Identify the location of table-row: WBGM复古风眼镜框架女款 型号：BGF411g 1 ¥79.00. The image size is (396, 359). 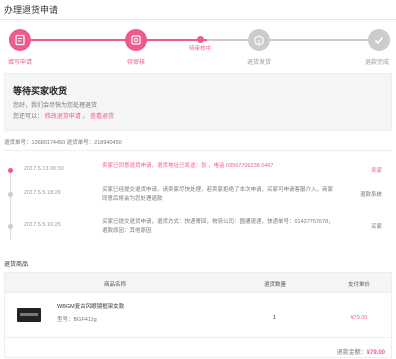
(198, 316).